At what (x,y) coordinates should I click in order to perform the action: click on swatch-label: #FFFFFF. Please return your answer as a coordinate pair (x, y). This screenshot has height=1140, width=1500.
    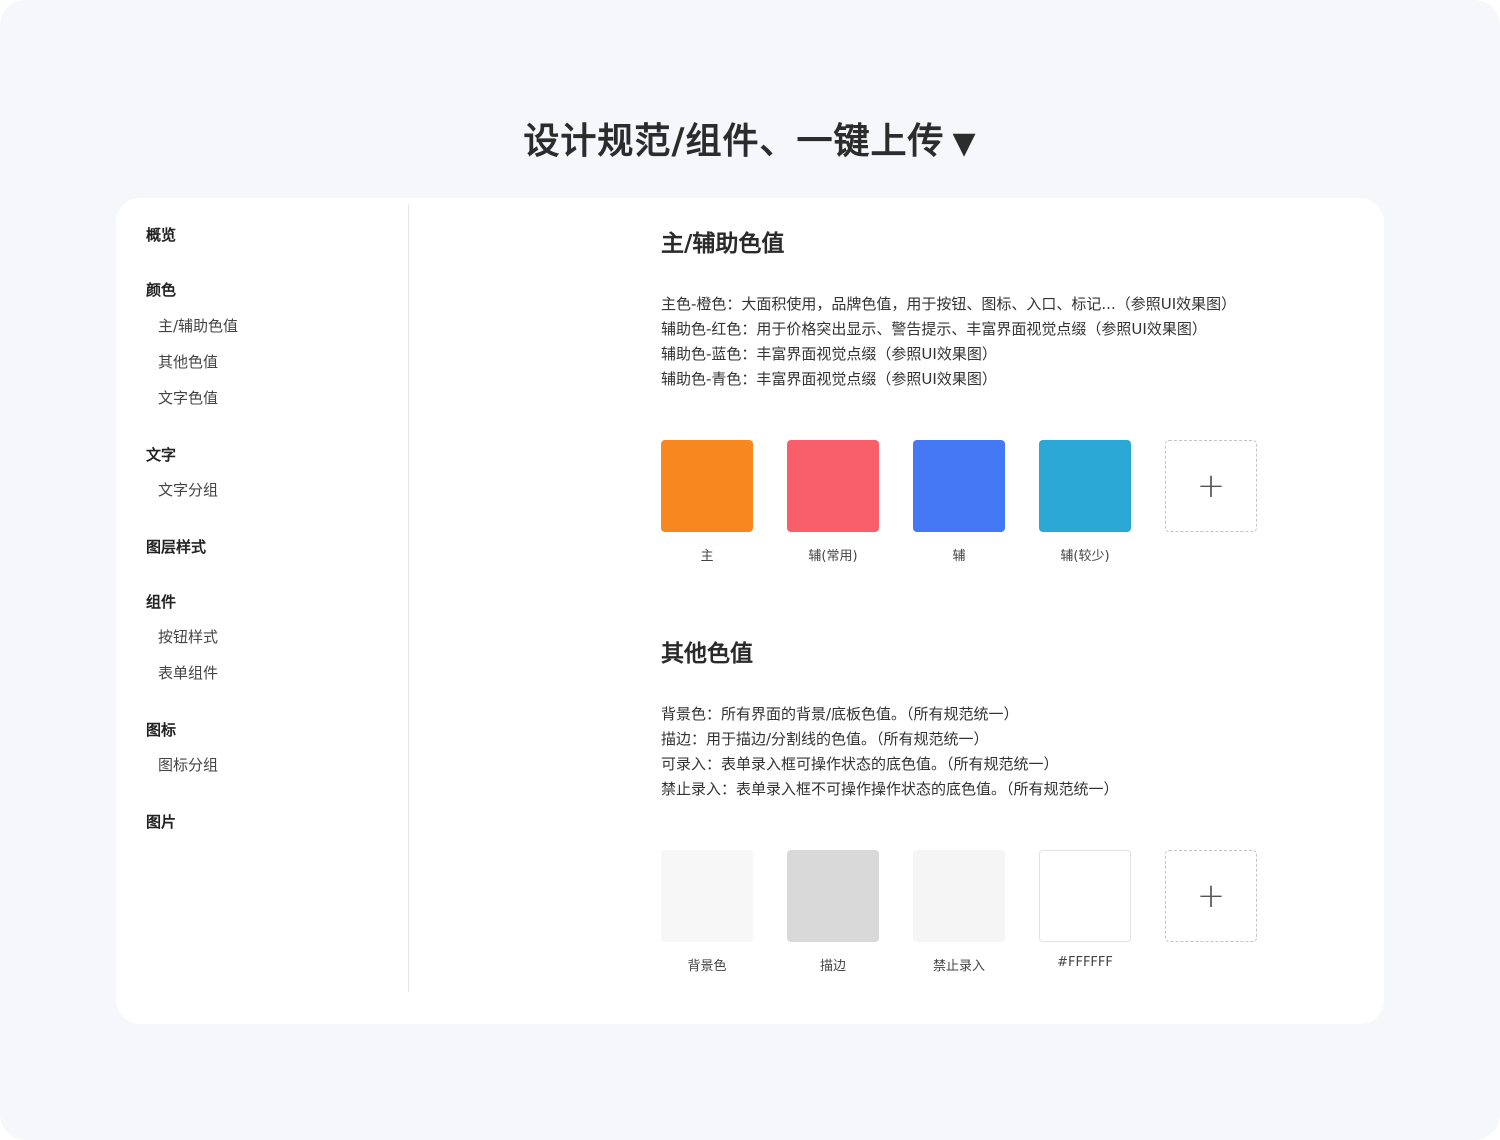
    Looking at the image, I should click on (1085, 962).